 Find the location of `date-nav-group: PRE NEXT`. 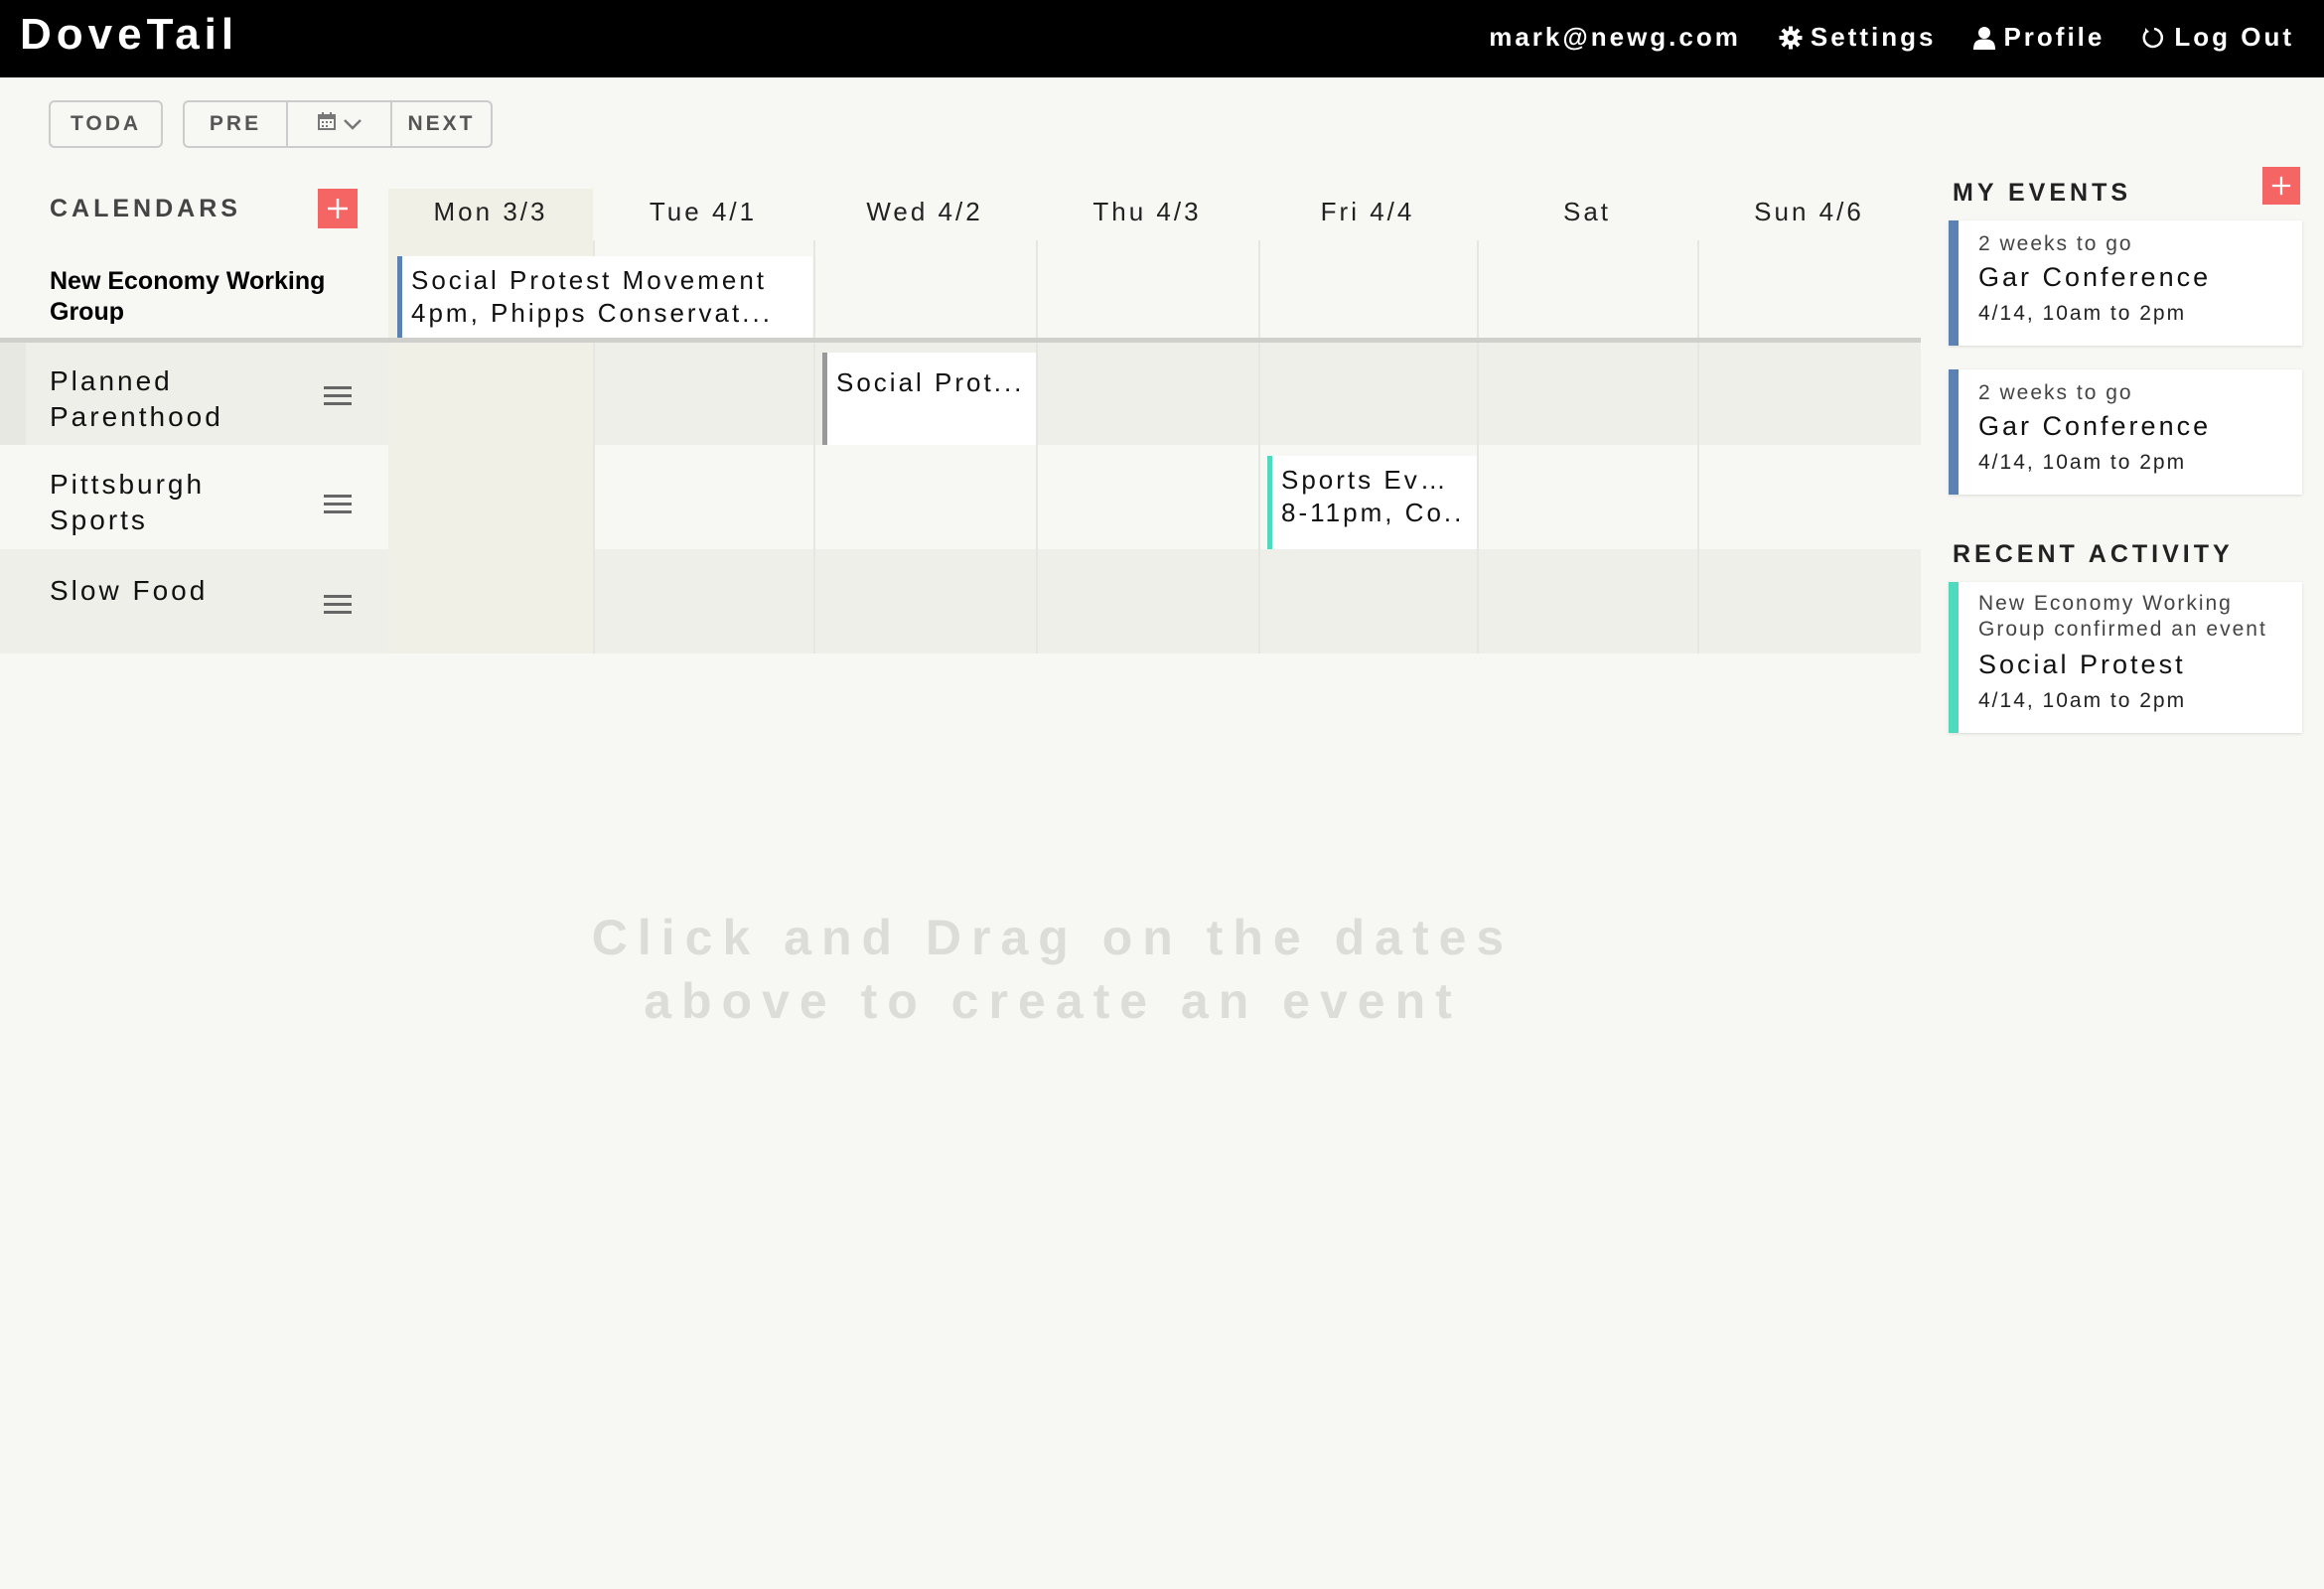

date-nav-group: PRE NEXT is located at coordinates (338, 124).